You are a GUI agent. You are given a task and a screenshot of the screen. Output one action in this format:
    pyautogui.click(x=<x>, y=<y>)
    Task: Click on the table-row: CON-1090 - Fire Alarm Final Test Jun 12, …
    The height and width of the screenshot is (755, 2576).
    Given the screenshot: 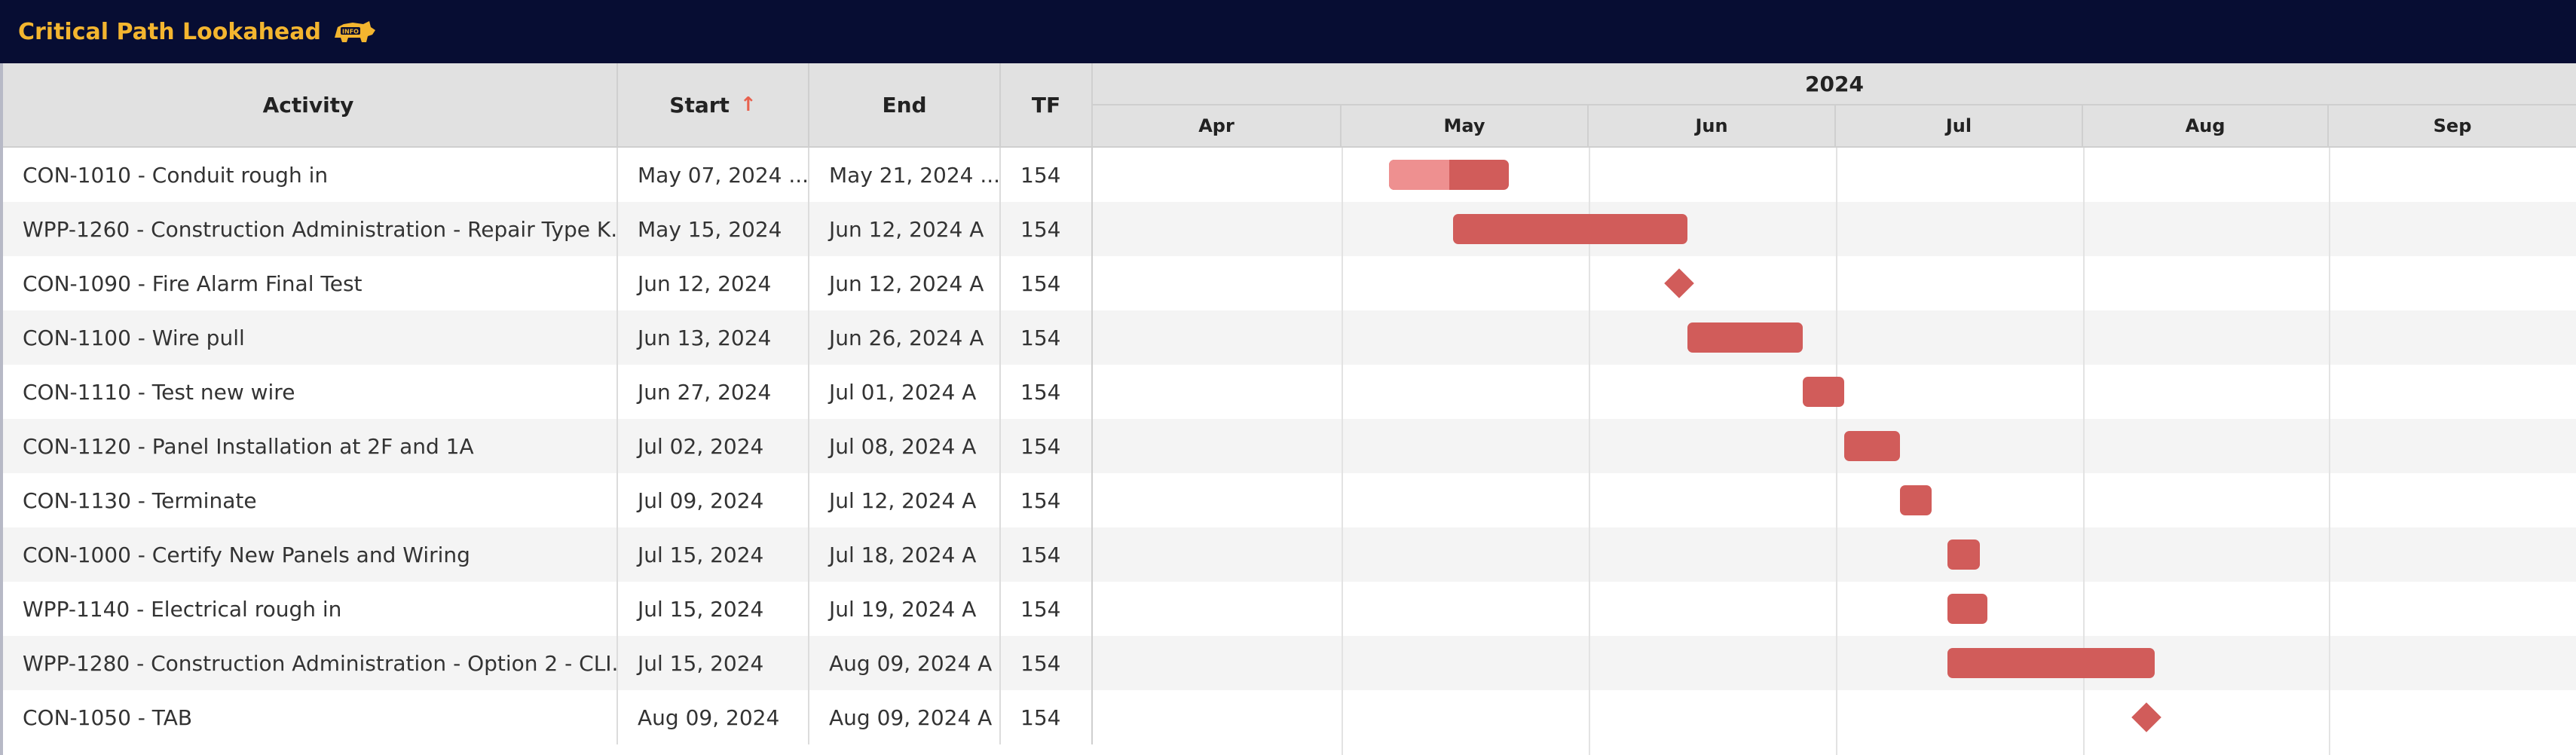 What is the action you would take?
    pyautogui.click(x=1288, y=283)
    